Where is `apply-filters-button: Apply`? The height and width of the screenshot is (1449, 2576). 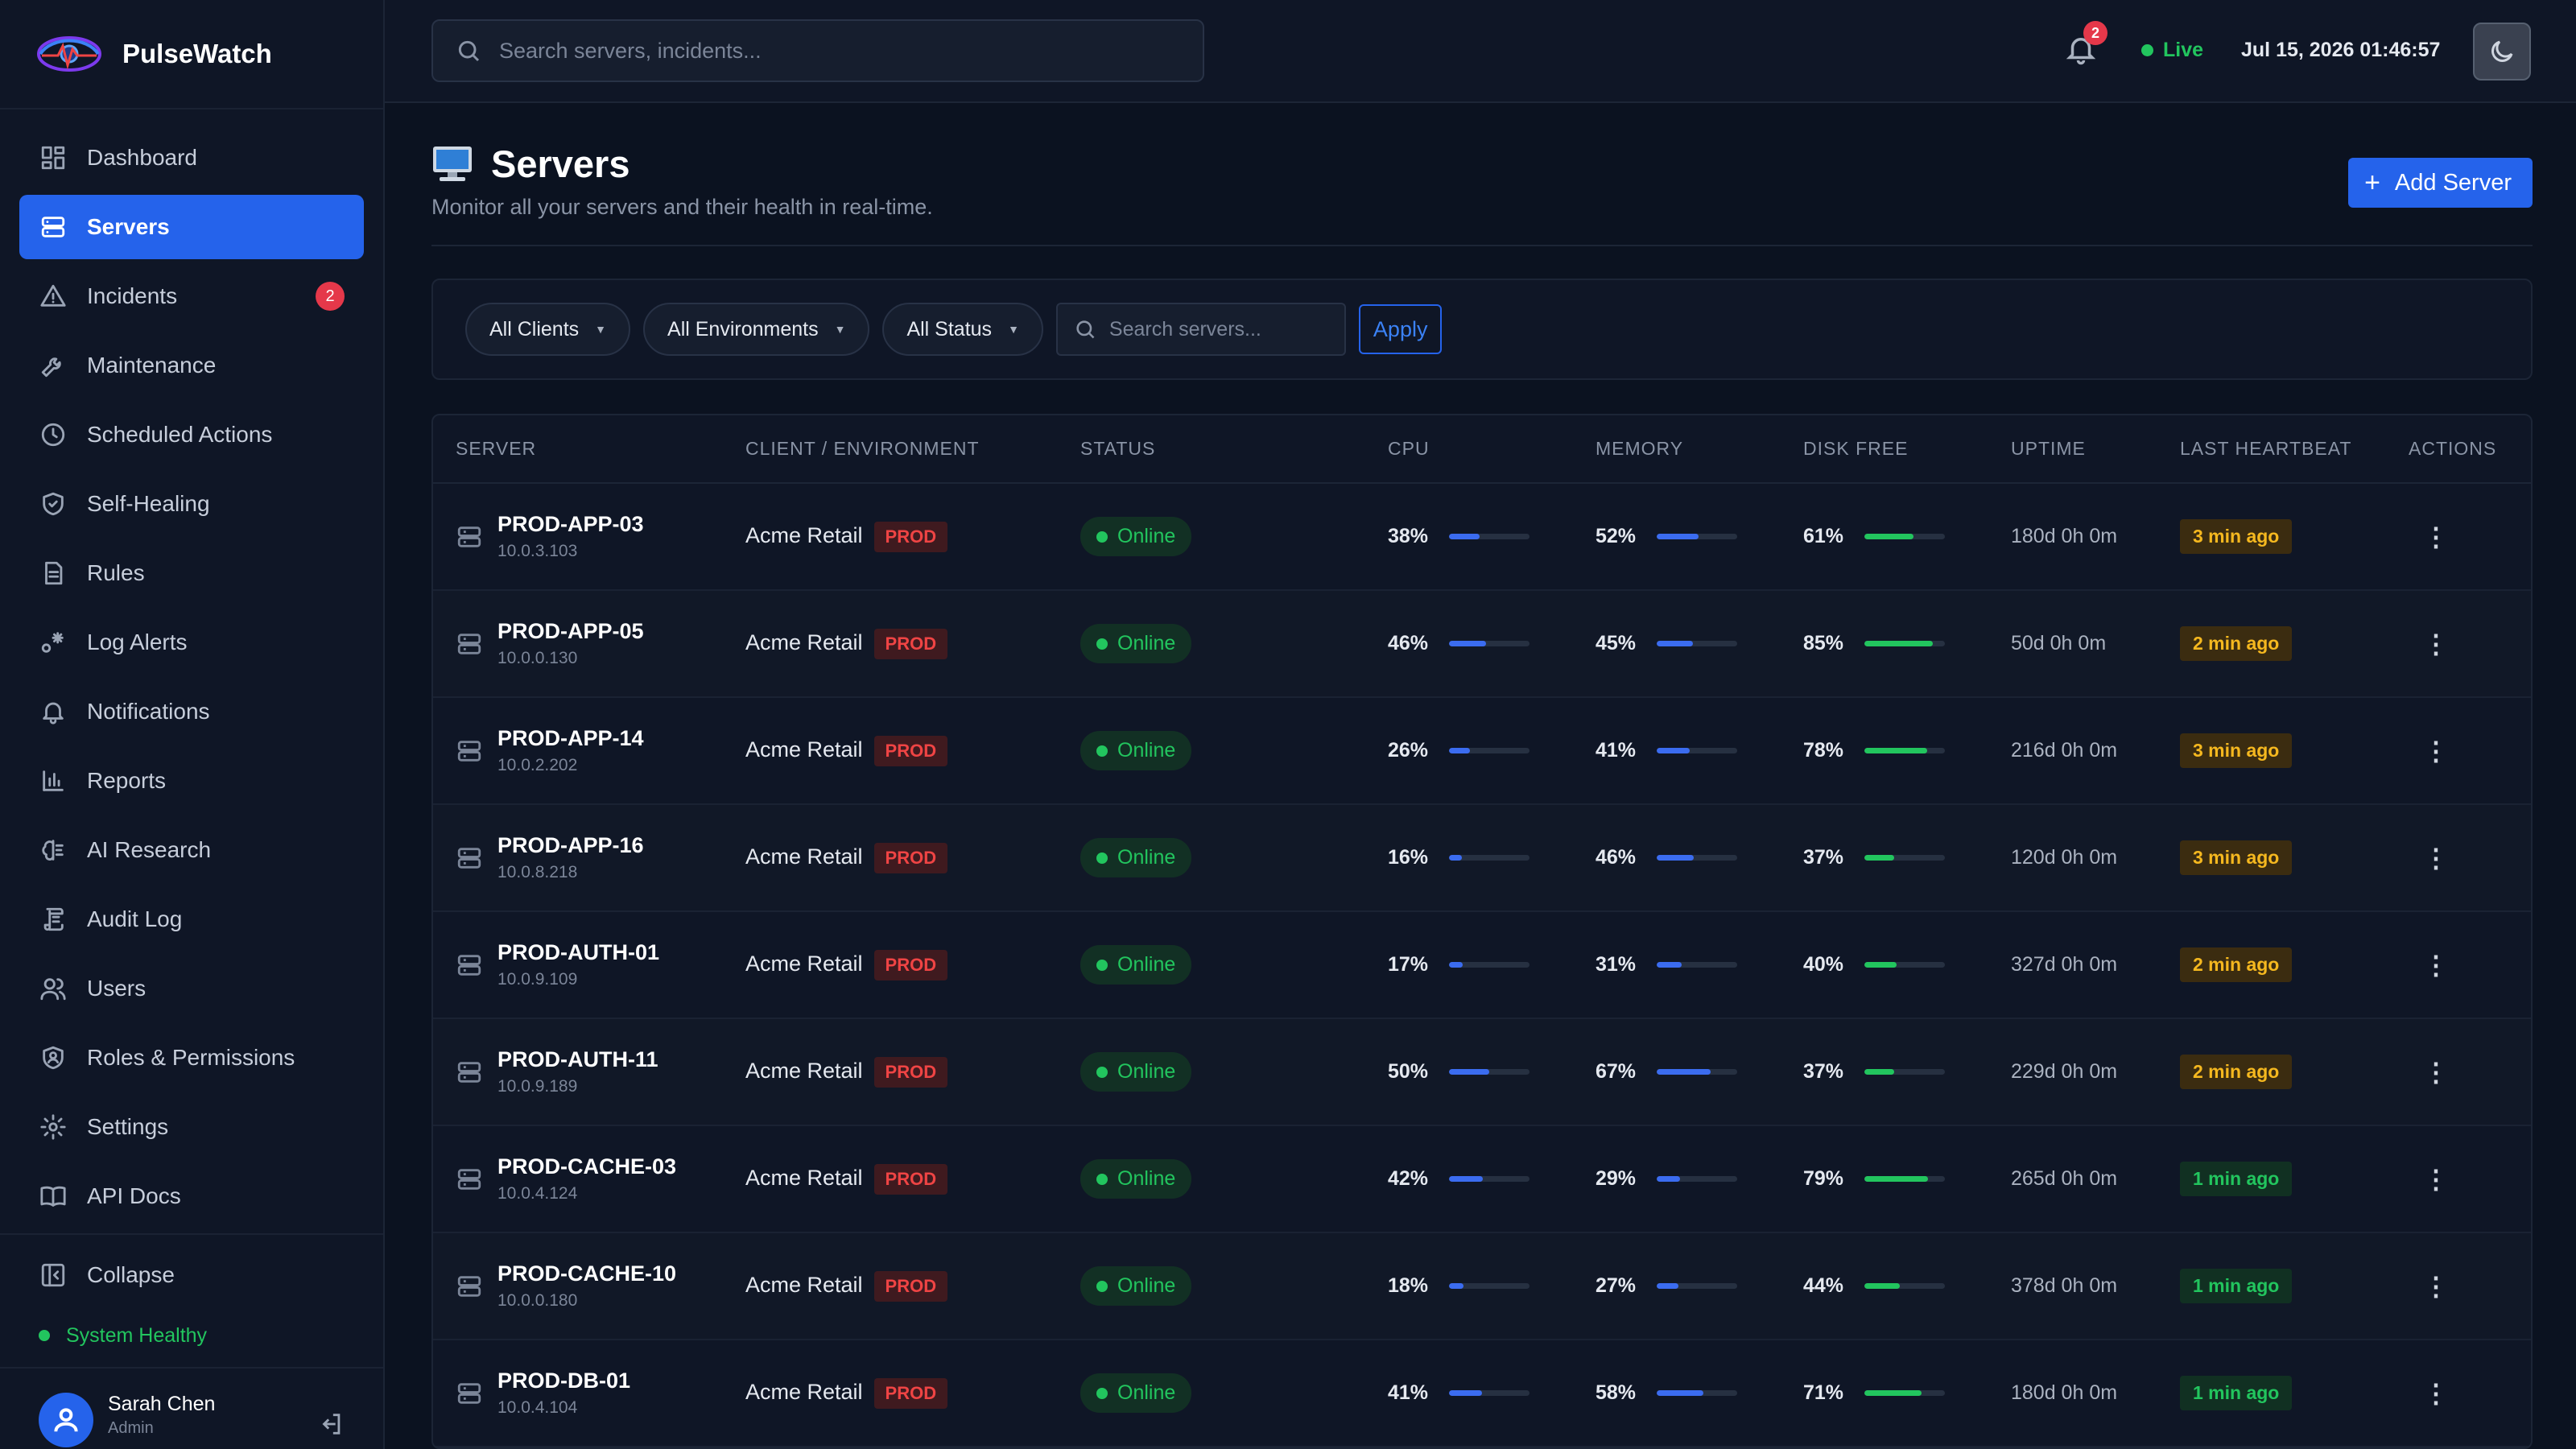
apply-filters-button: Apply is located at coordinates (1400, 329).